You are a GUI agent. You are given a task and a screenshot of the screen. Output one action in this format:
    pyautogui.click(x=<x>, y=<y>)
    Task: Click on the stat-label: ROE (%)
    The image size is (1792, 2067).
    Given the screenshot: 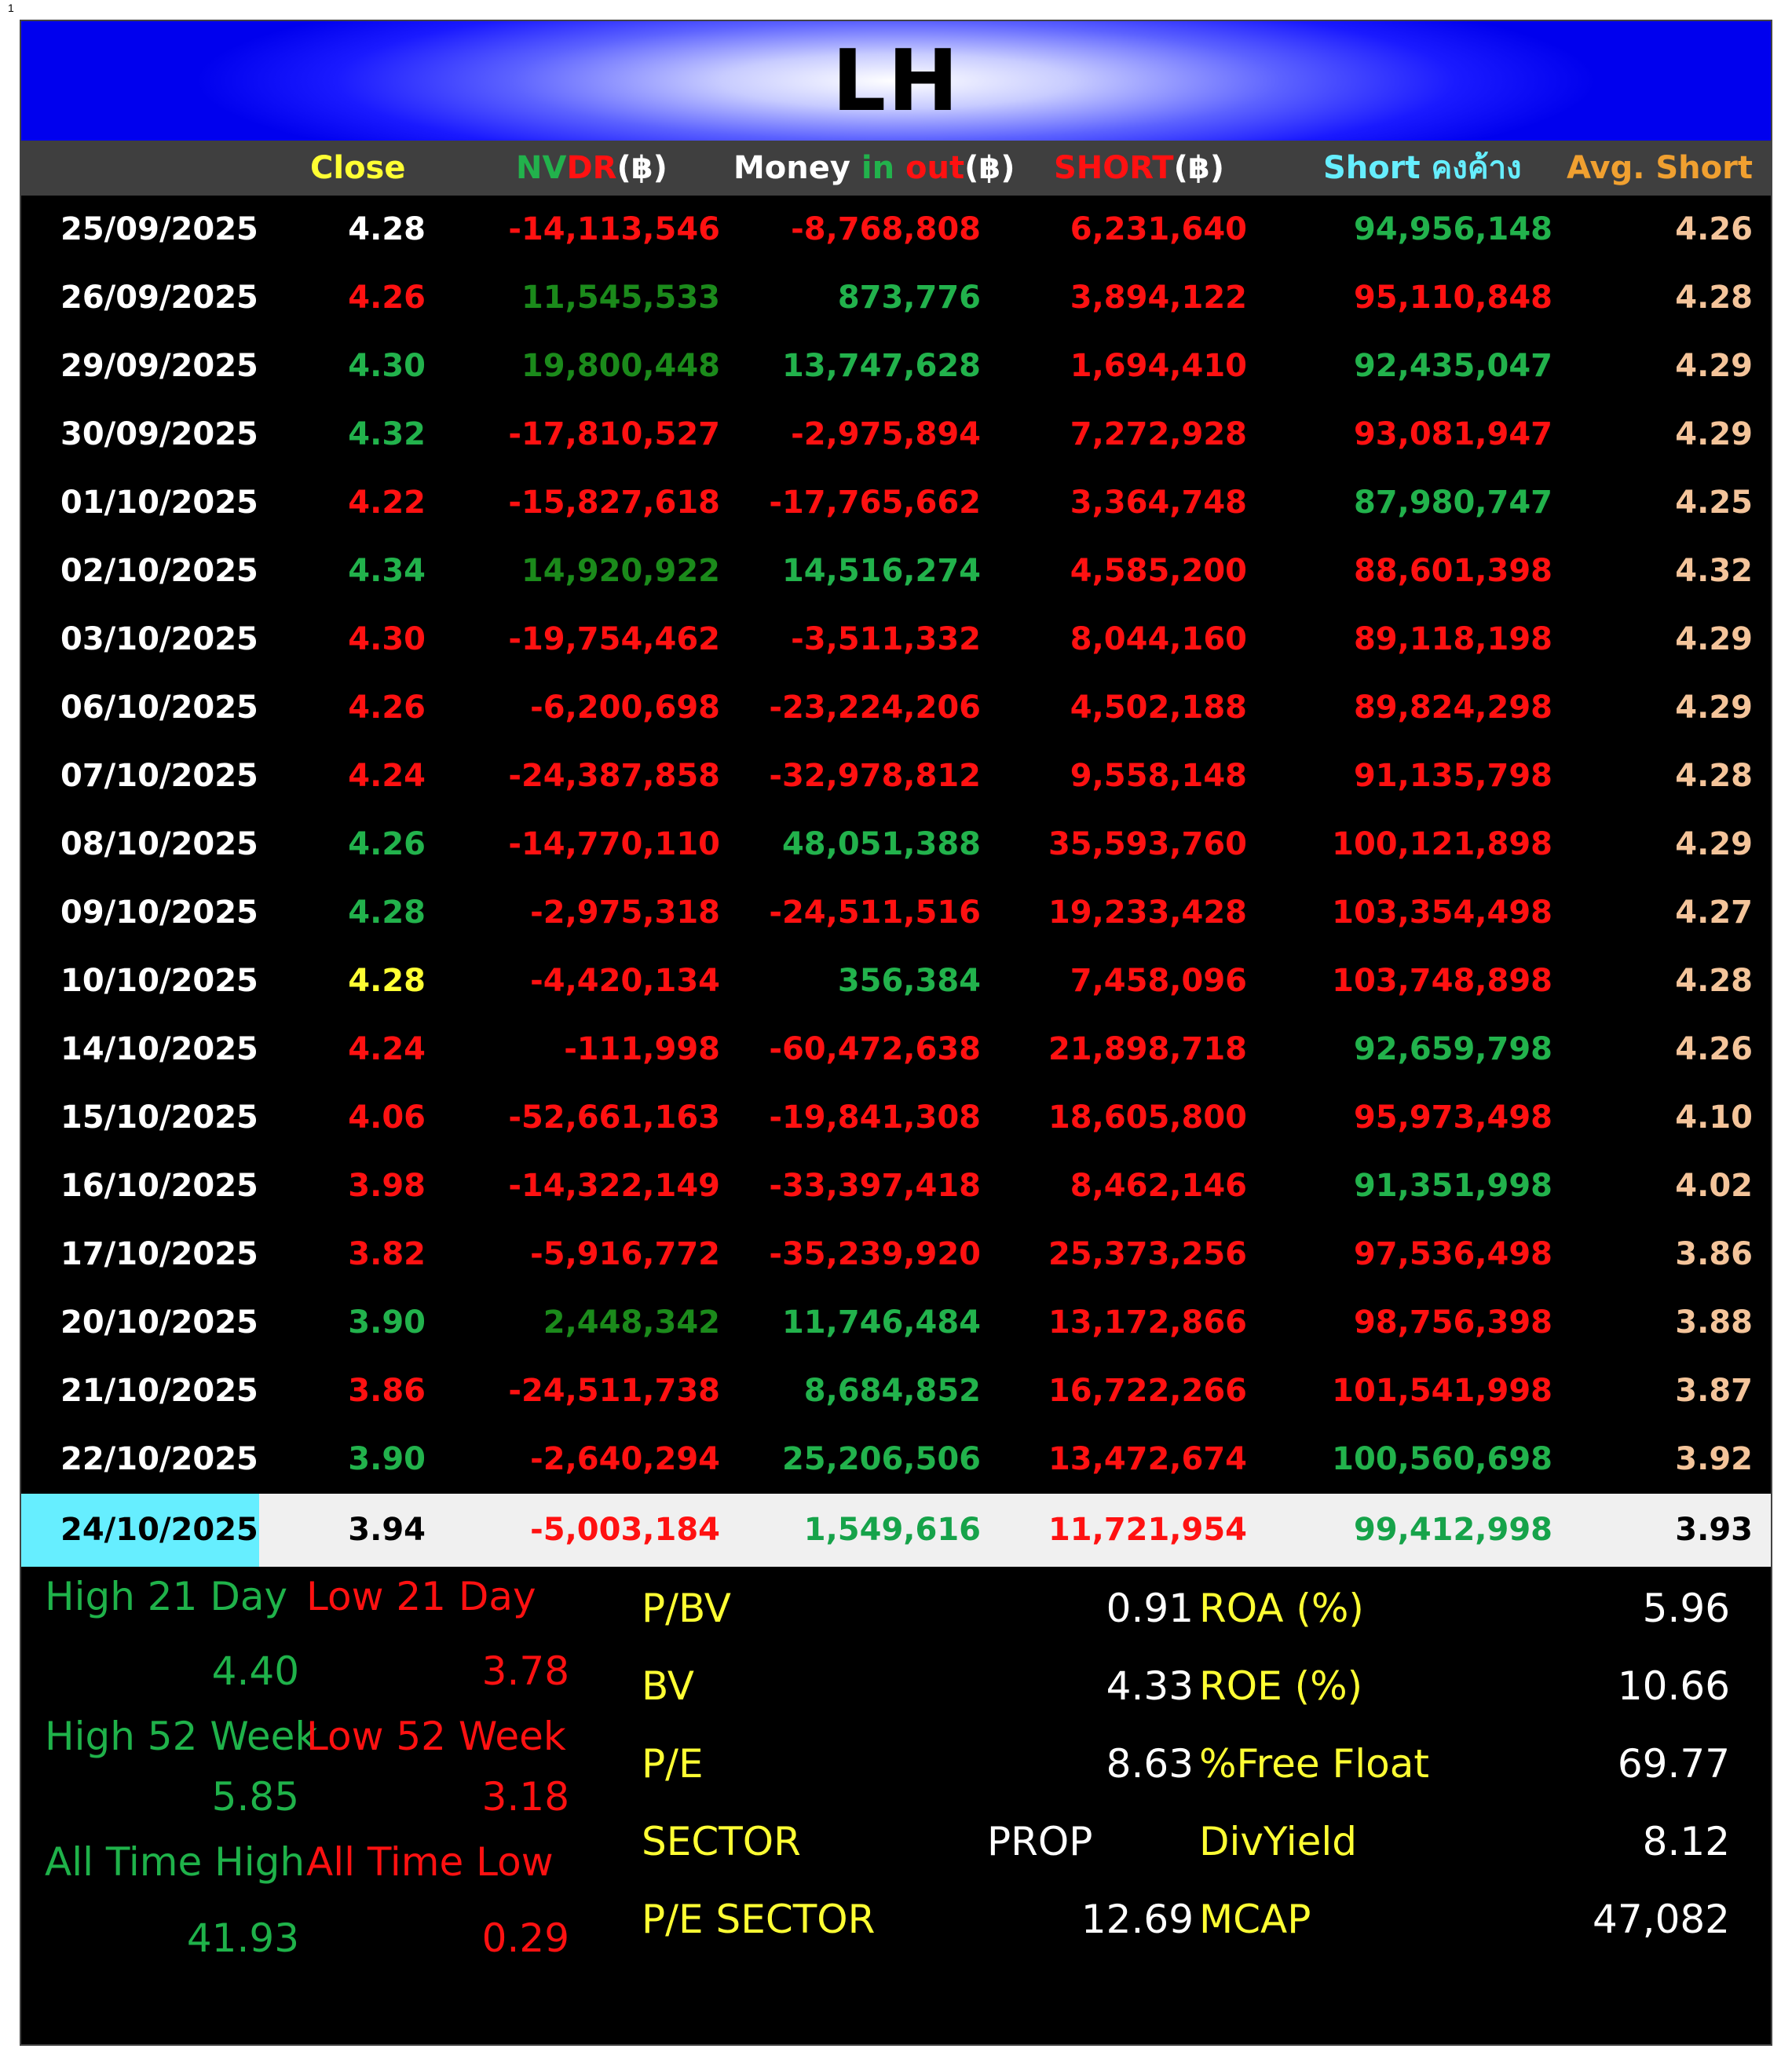 What is the action you would take?
    pyautogui.click(x=1281, y=1686)
    